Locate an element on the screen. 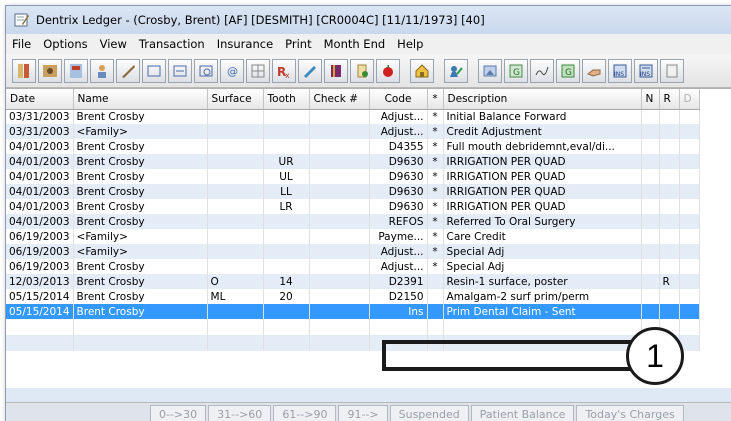  tooth-chart-icon is located at coordinates (24, 70).